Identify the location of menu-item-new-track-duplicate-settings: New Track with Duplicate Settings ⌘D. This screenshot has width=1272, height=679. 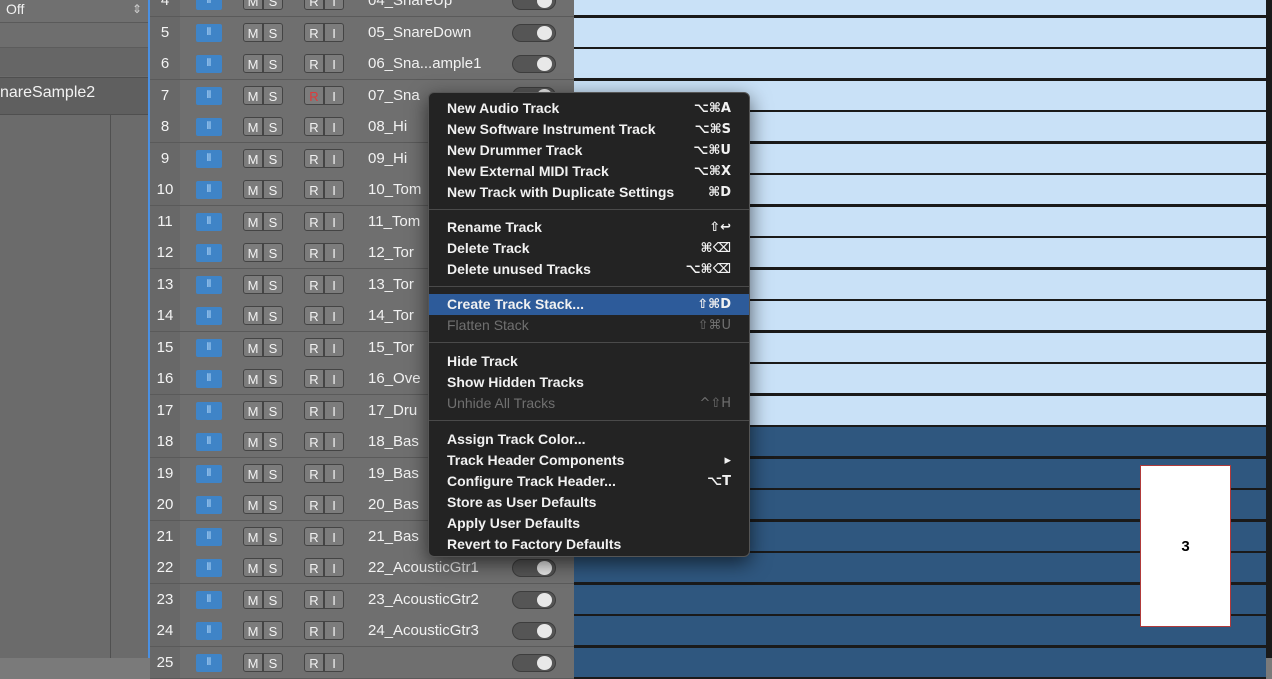
(589, 192).